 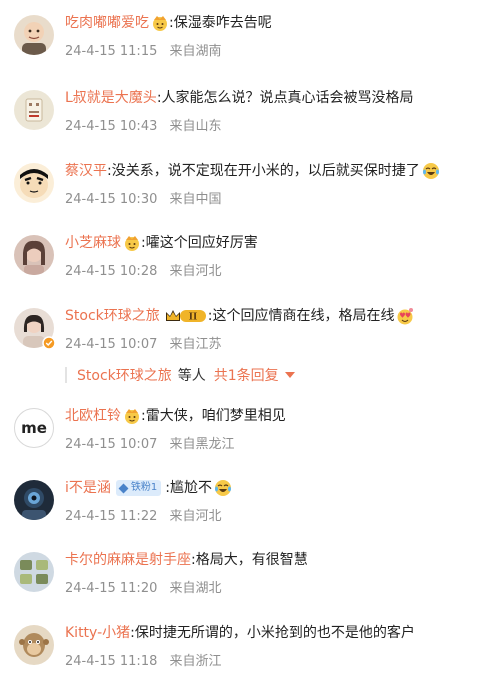 I want to click on comment-text: 保时捷无所谓的，小米抢到的也不是他的客户, so click(x=274, y=633).